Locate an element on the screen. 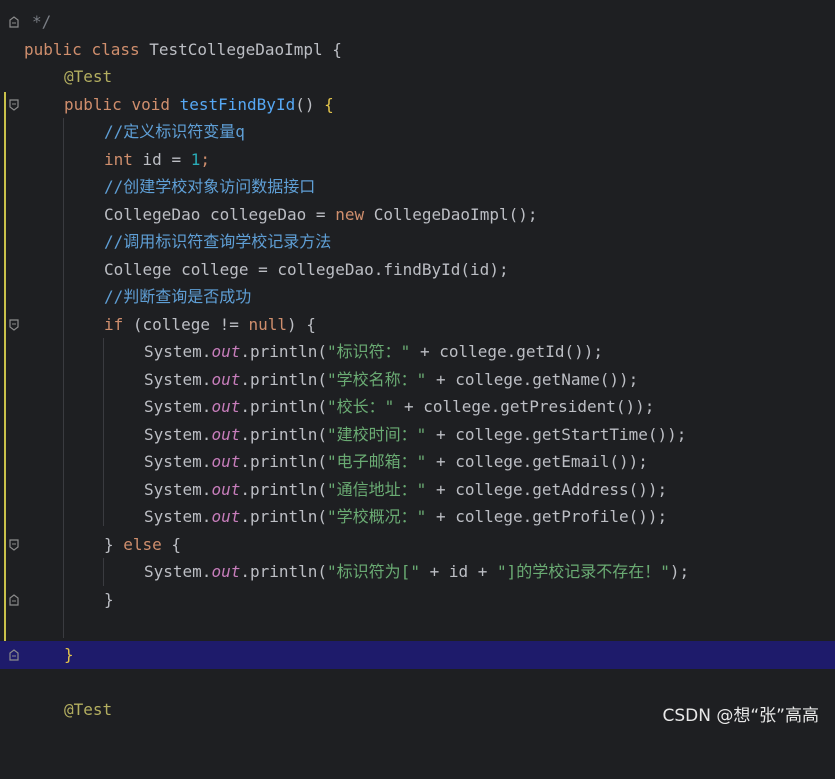  code-line: } is located at coordinates (417, 600).